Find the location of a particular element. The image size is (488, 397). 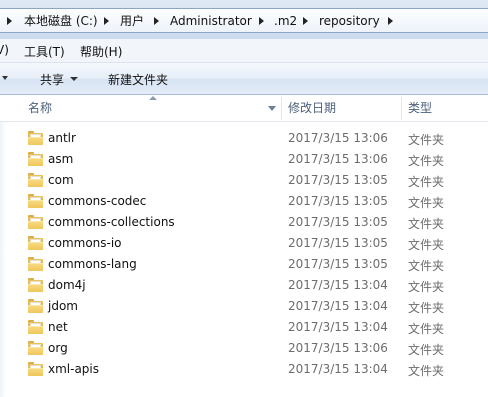

breadcrumb-m2: .m2 is located at coordinates (285, 21).